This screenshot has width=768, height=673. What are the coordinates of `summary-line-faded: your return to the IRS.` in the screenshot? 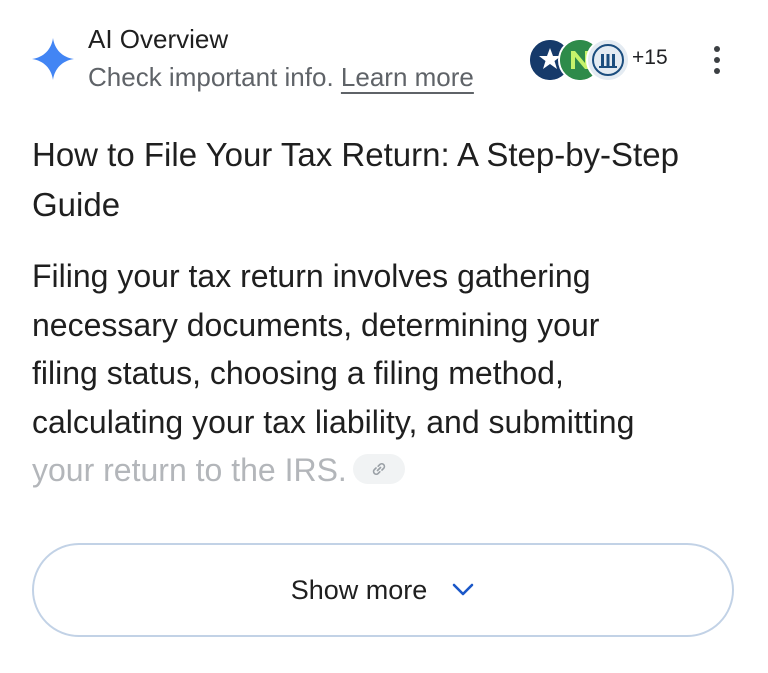 It's located at (382, 470).